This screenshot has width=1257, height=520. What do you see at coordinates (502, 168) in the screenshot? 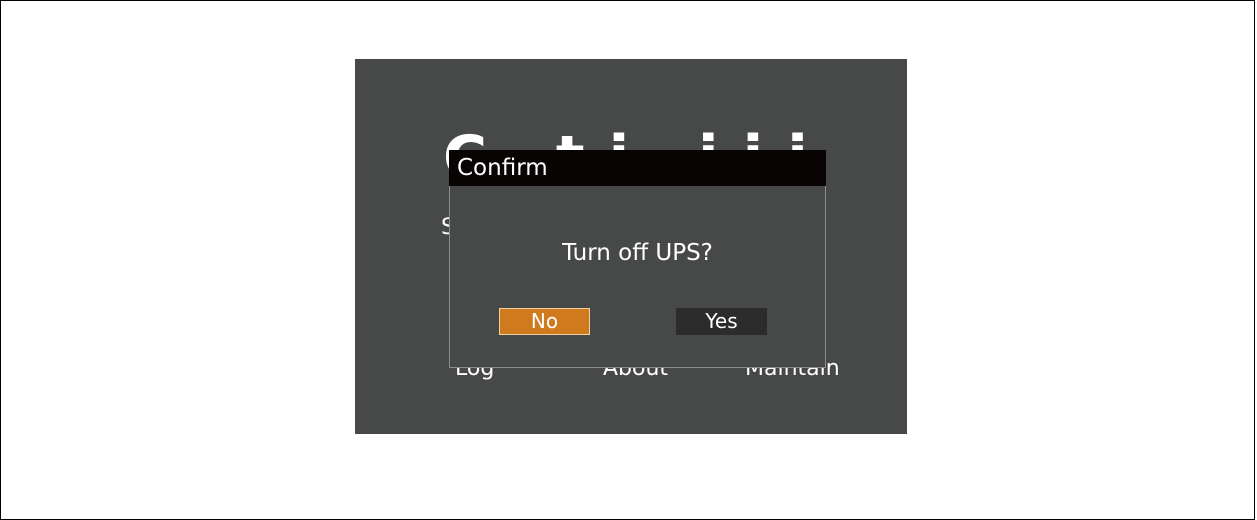
I see `dialog-title: Confirm` at bounding box center [502, 168].